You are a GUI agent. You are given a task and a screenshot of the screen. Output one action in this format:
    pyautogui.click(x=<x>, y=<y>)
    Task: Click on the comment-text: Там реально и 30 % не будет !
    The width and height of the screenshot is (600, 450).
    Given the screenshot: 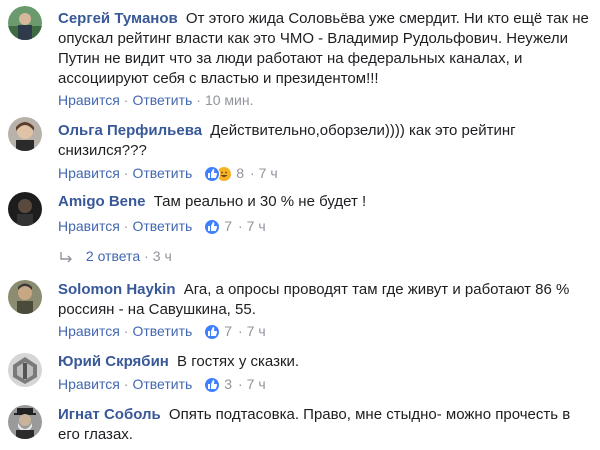 What is the action you would take?
    pyautogui.click(x=260, y=201)
    